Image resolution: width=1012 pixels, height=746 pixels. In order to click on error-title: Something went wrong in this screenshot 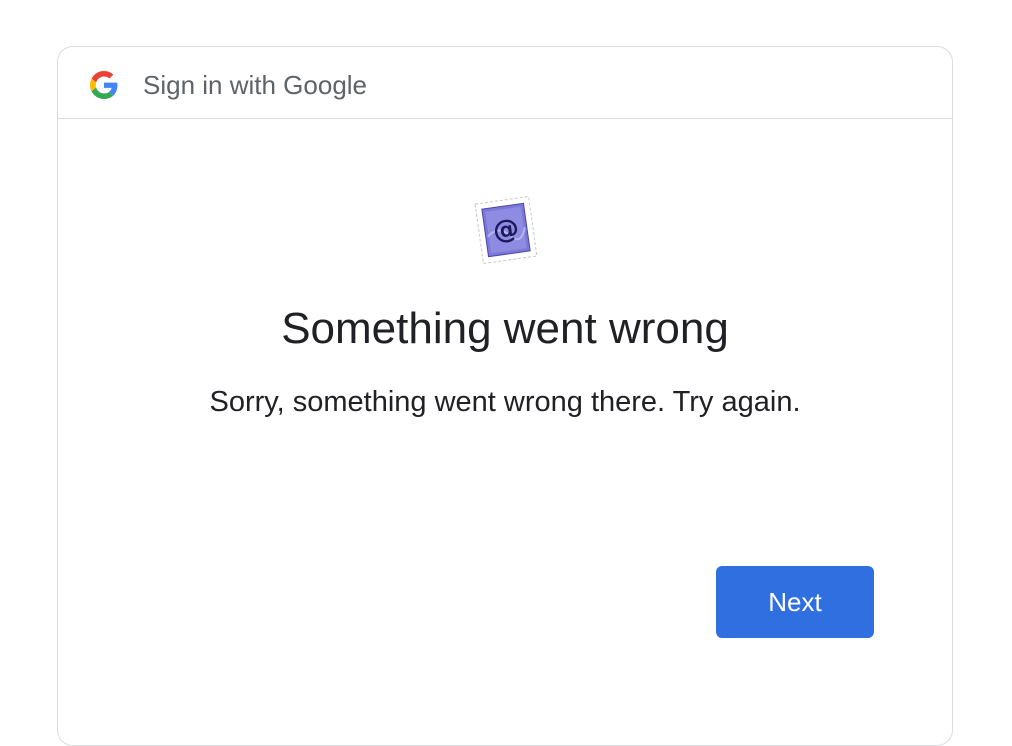, I will do `click(505, 328)`.